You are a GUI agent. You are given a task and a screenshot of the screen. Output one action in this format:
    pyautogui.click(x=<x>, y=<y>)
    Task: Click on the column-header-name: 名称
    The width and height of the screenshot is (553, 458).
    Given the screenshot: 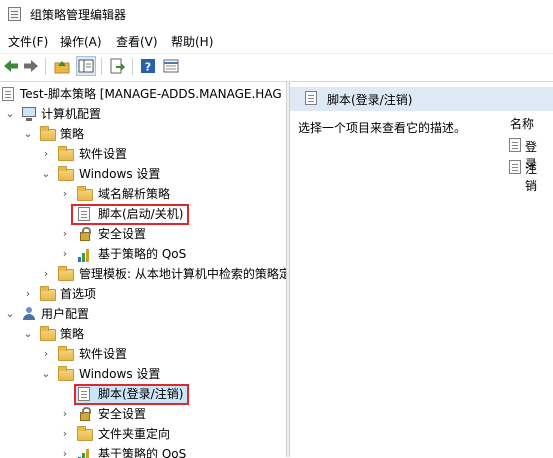 What is the action you would take?
    pyautogui.click(x=522, y=123)
    